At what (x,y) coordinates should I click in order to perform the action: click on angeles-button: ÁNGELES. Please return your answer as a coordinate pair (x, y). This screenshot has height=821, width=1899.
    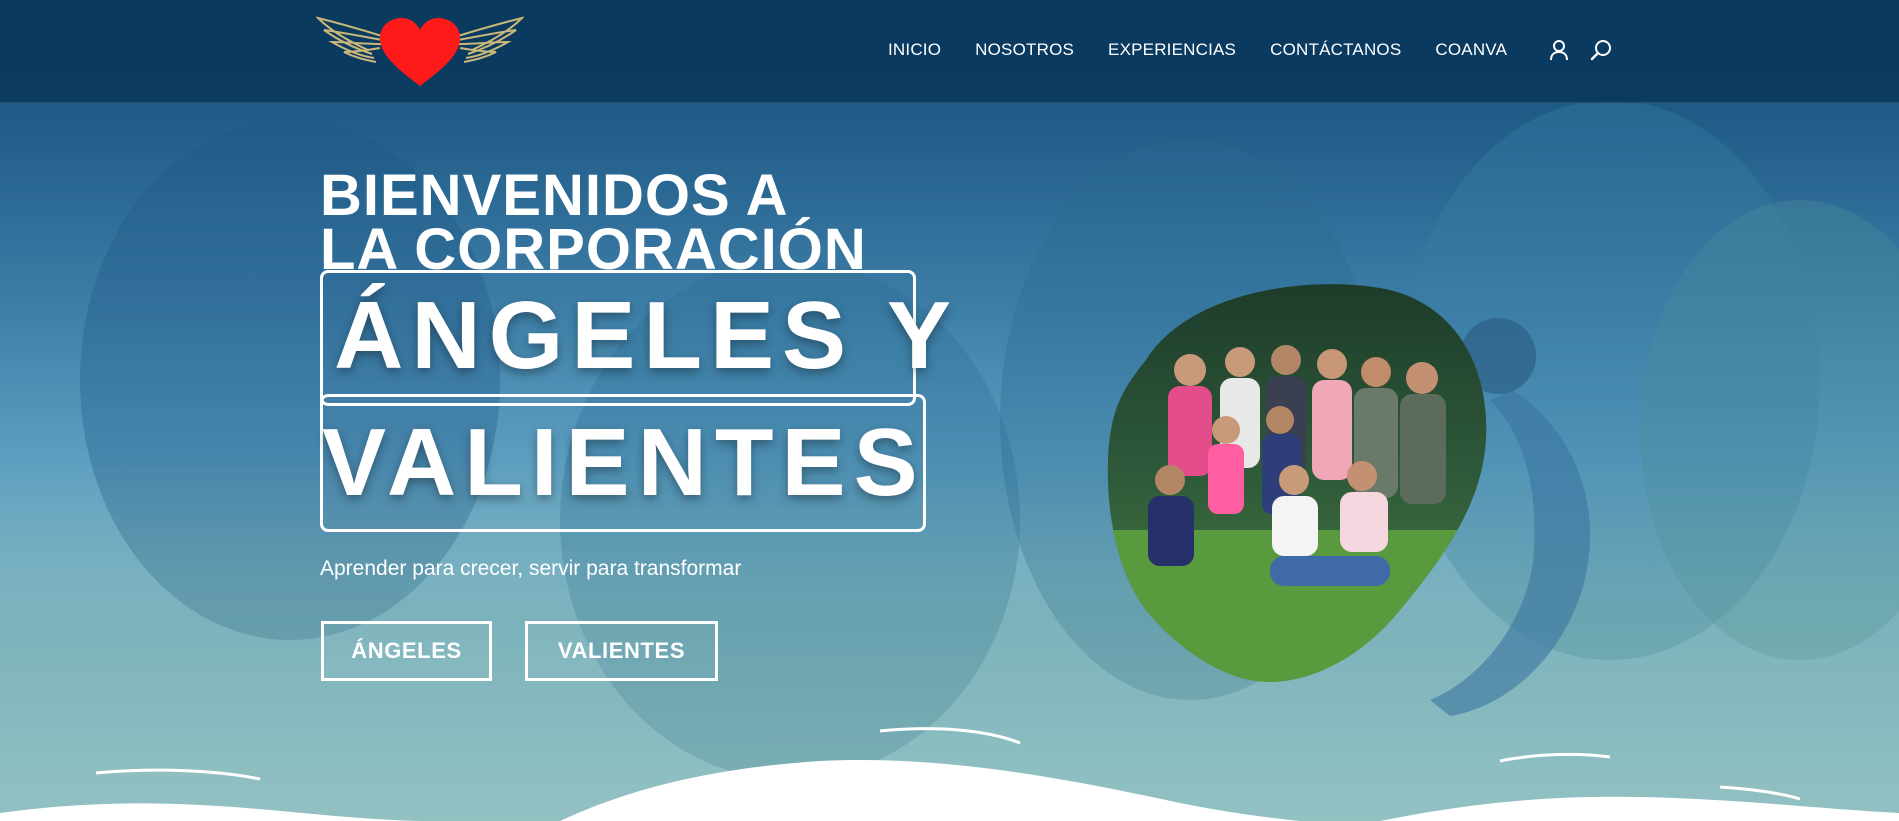
    Looking at the image, I should click on (406, 651).